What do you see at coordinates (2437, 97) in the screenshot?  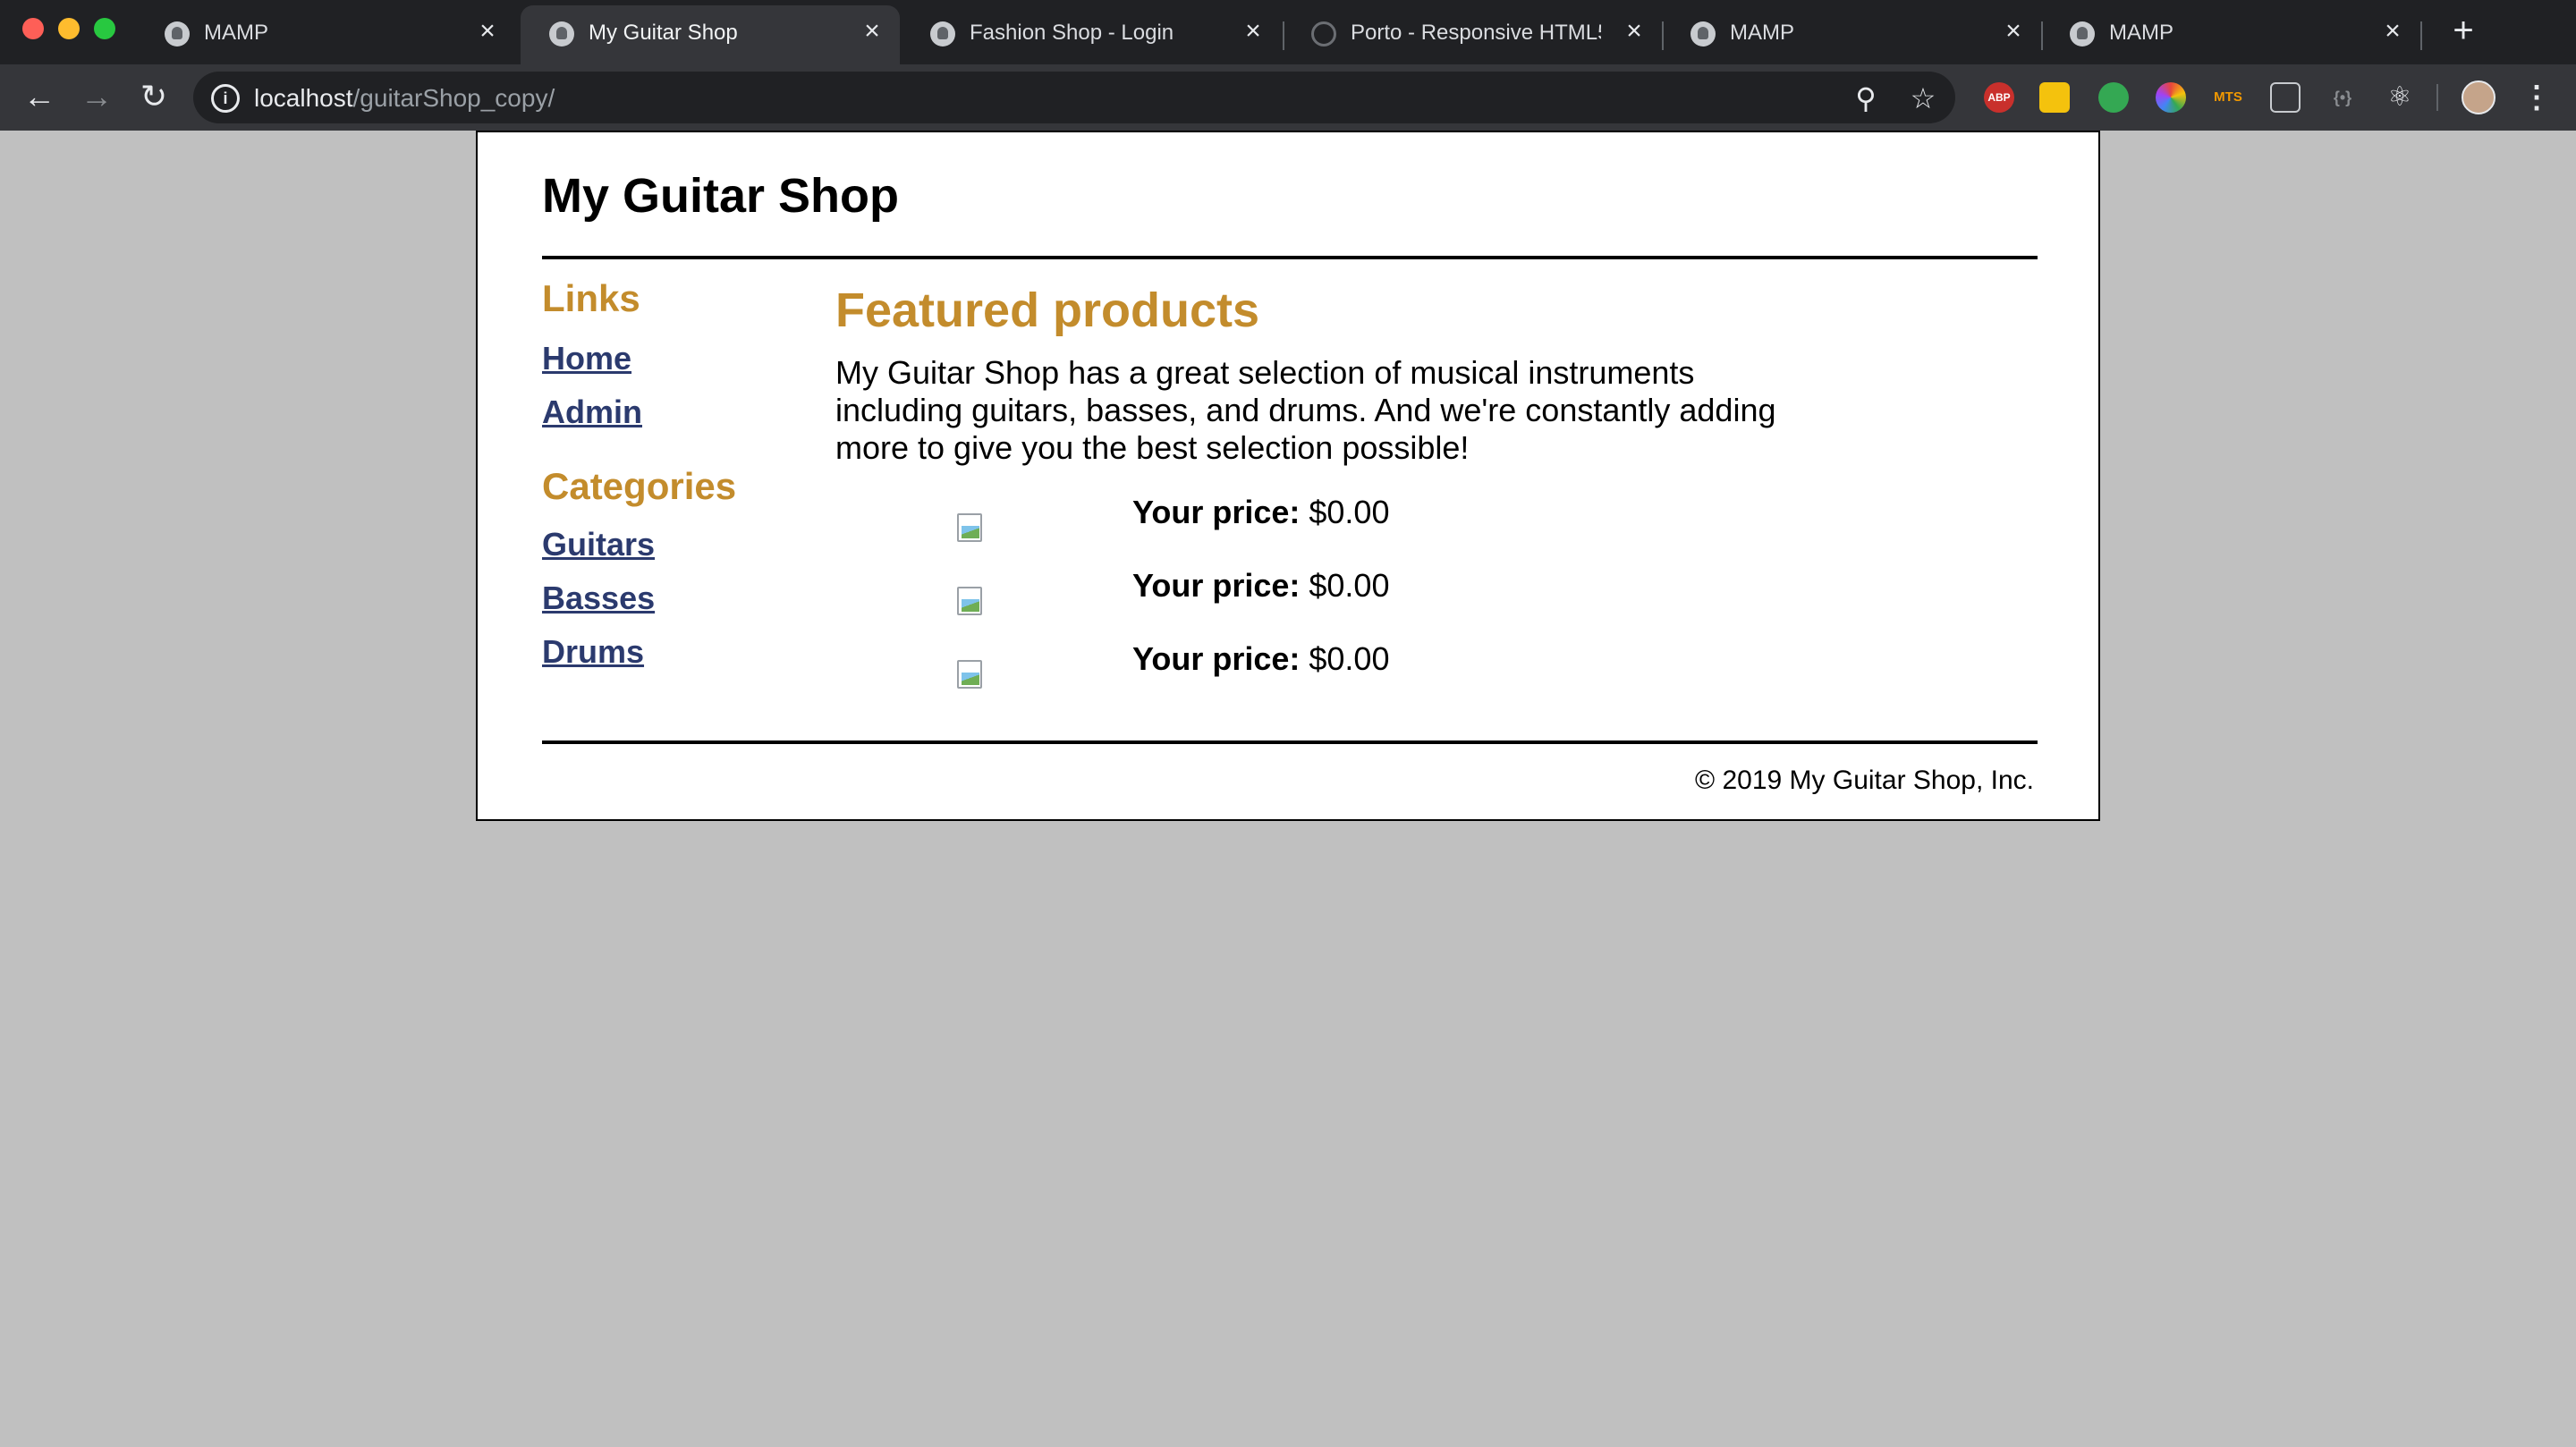 I see `toolbar-separator` at bounding box center [2437, 97].